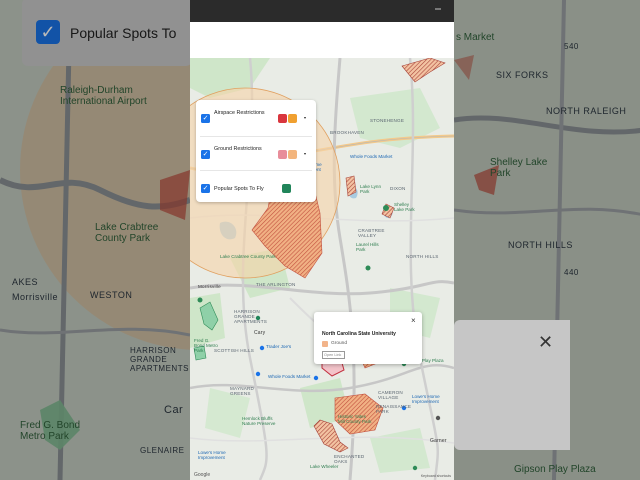  Describe the element at coordinates (239, 189) in the screenshot. I see `popular-label: Popular Spots To Fly` at that location.